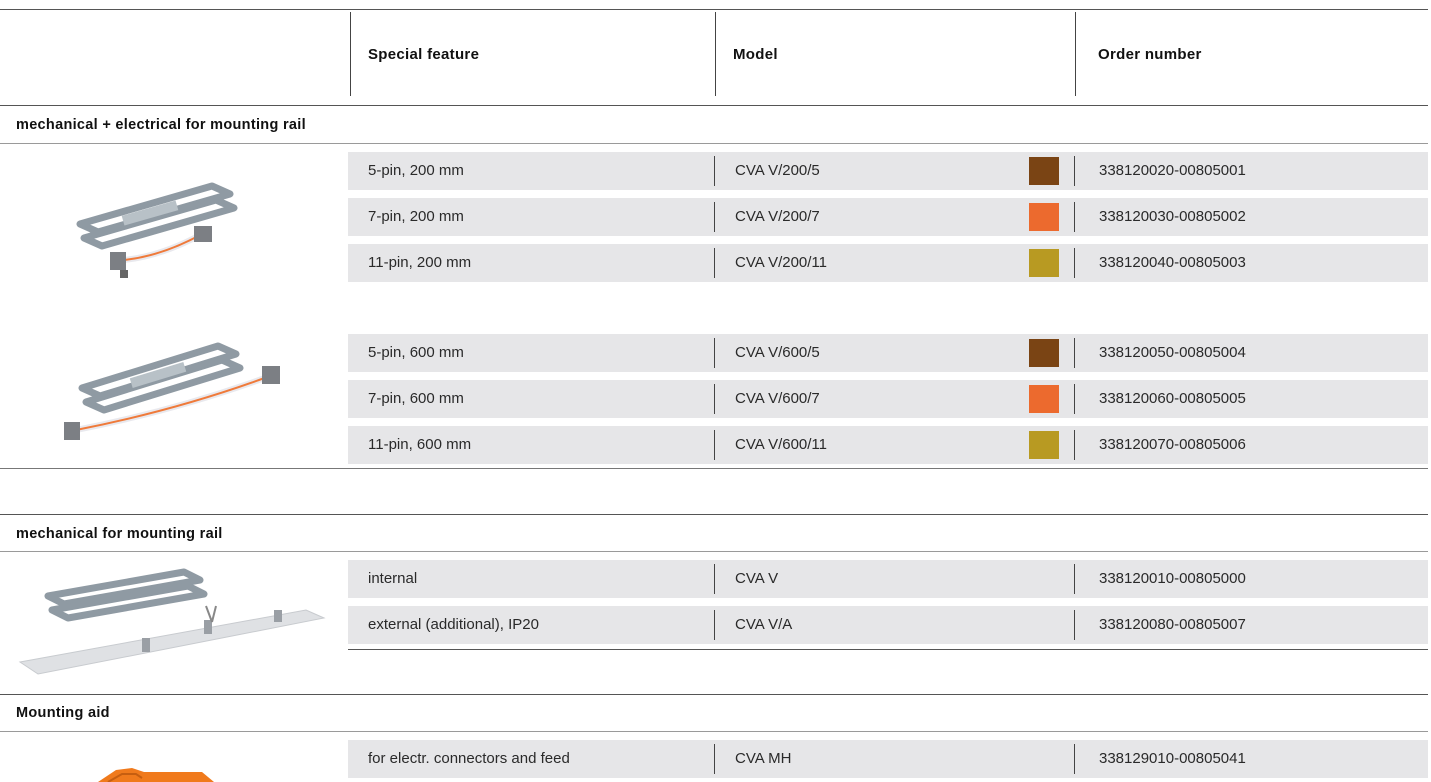 The height and width of the screenshot is (782, 1431). Describe the element at coordinates (1172, 262) in the screenshot. I see `order-number-cell: 338120040-00805003` at that location.